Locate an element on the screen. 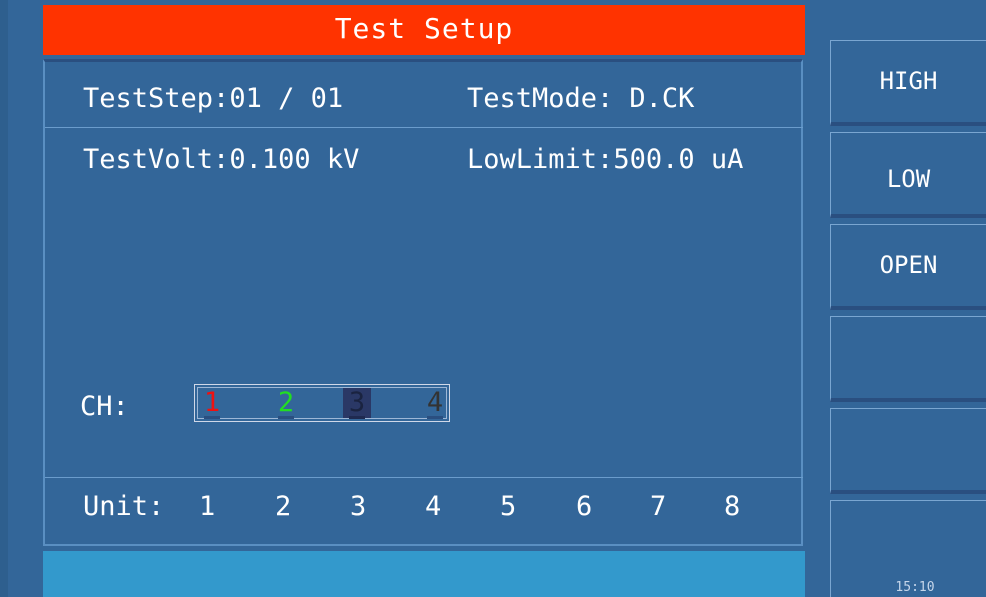 The height and width of the screenshot is (597, 986). channel-1: 1 is located at coordinates (212, 403).